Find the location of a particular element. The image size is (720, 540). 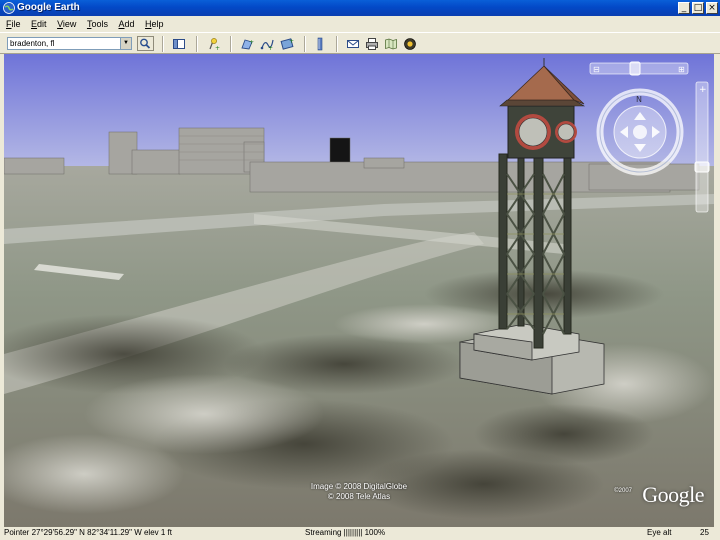

sidebar-toggle-icon is located at coordinates (179, 44).